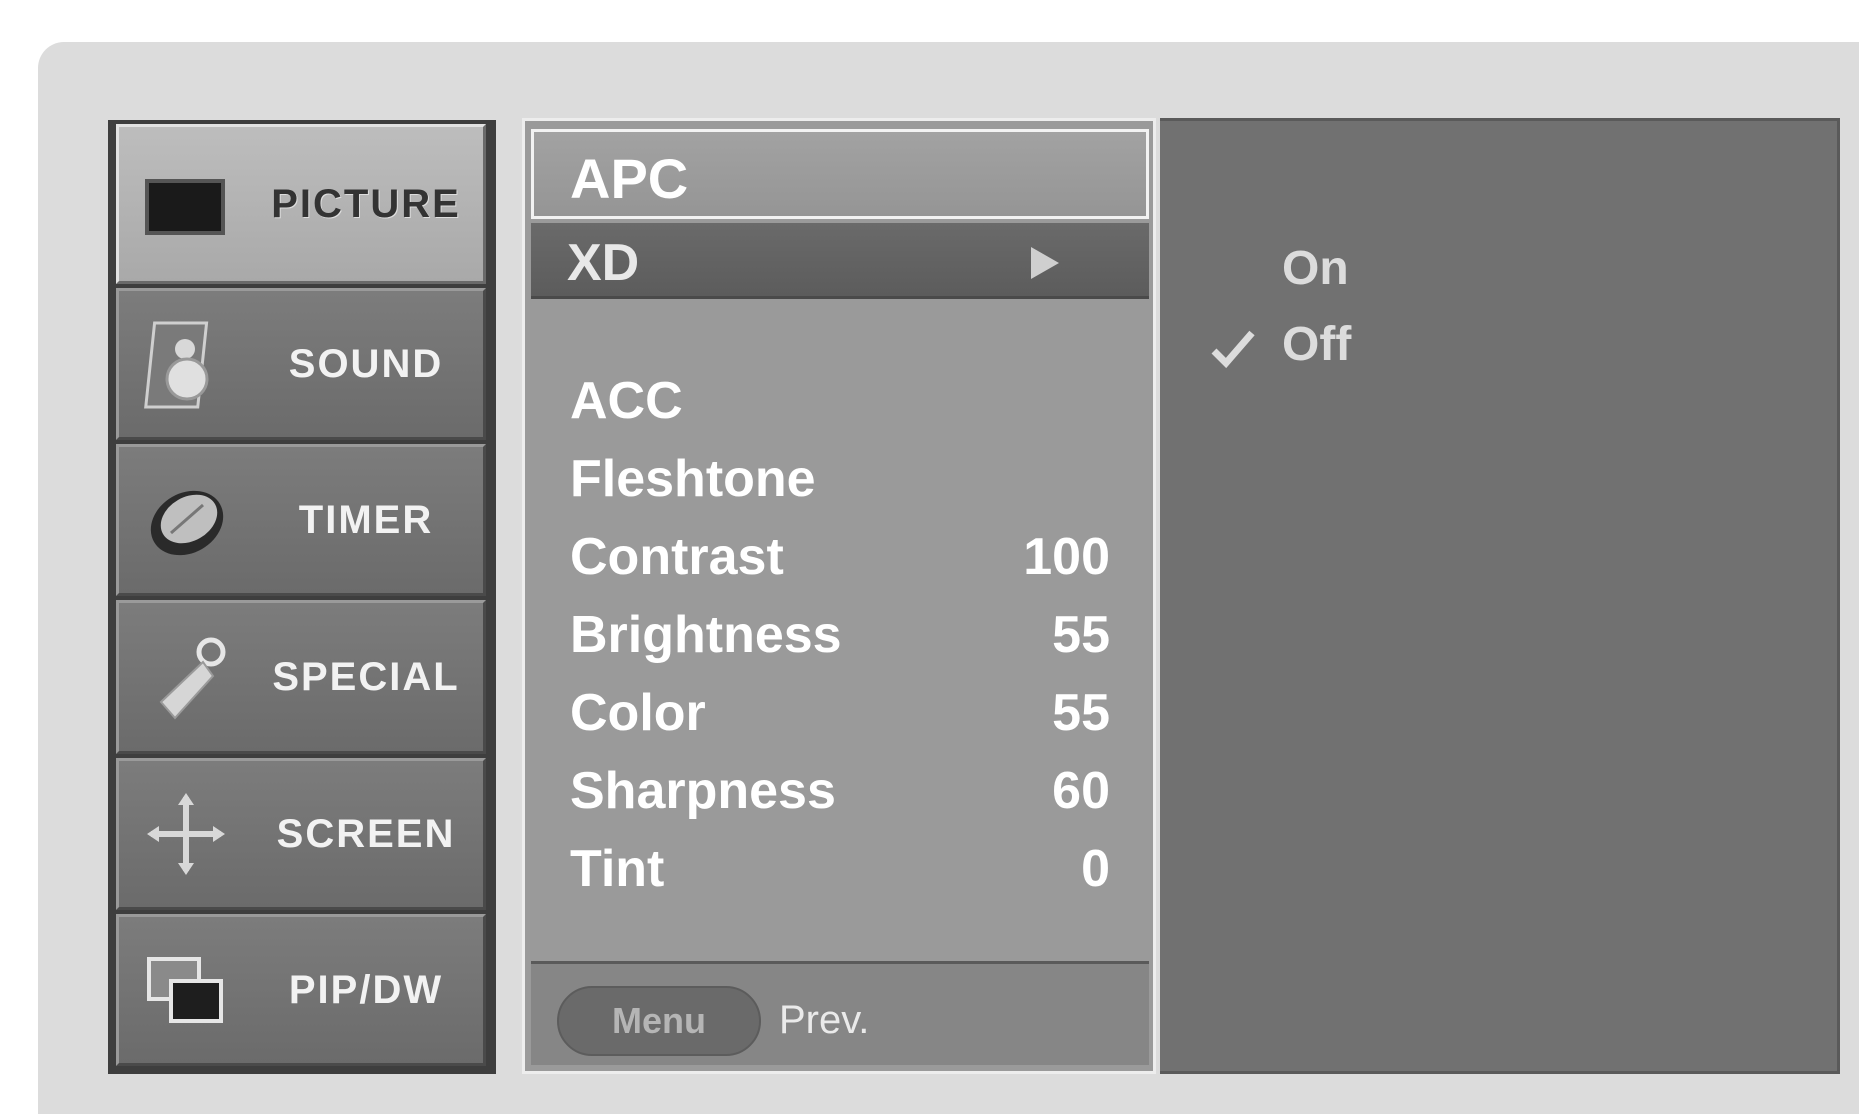 The height and width of the screenshot is (1114, 1859). What do you see at coordinates (1233, 349) in the screenshot?
I see `checkmark-icon` at bounding box center [1233, 349].